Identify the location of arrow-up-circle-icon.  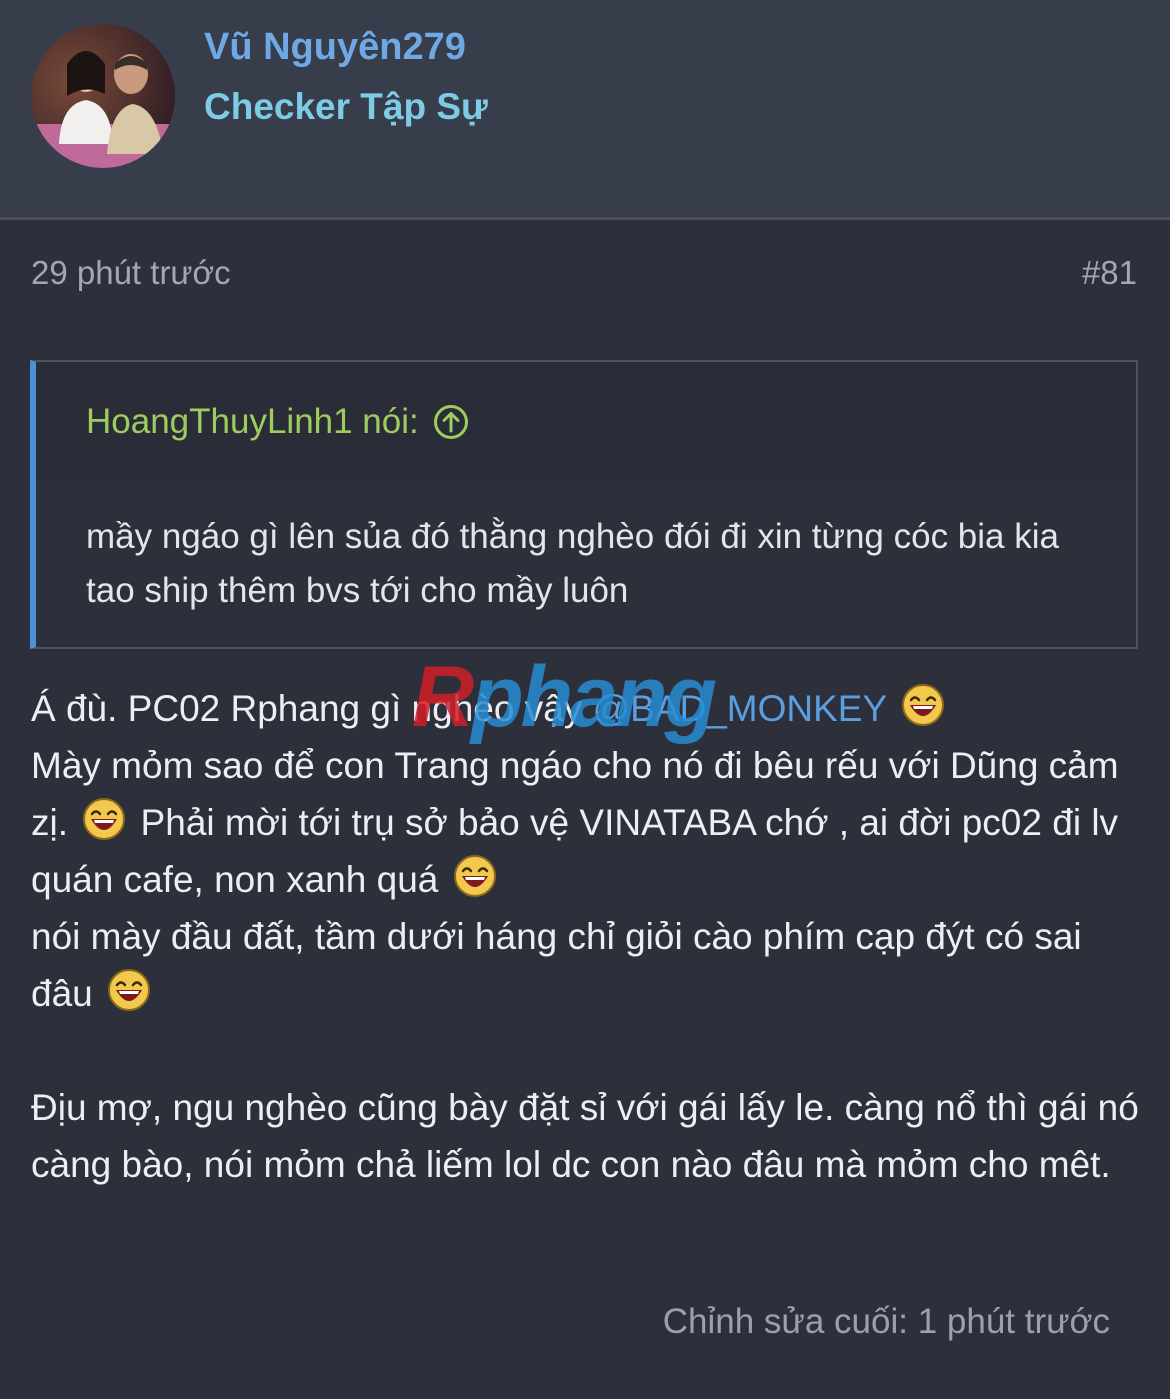
(451, 422).